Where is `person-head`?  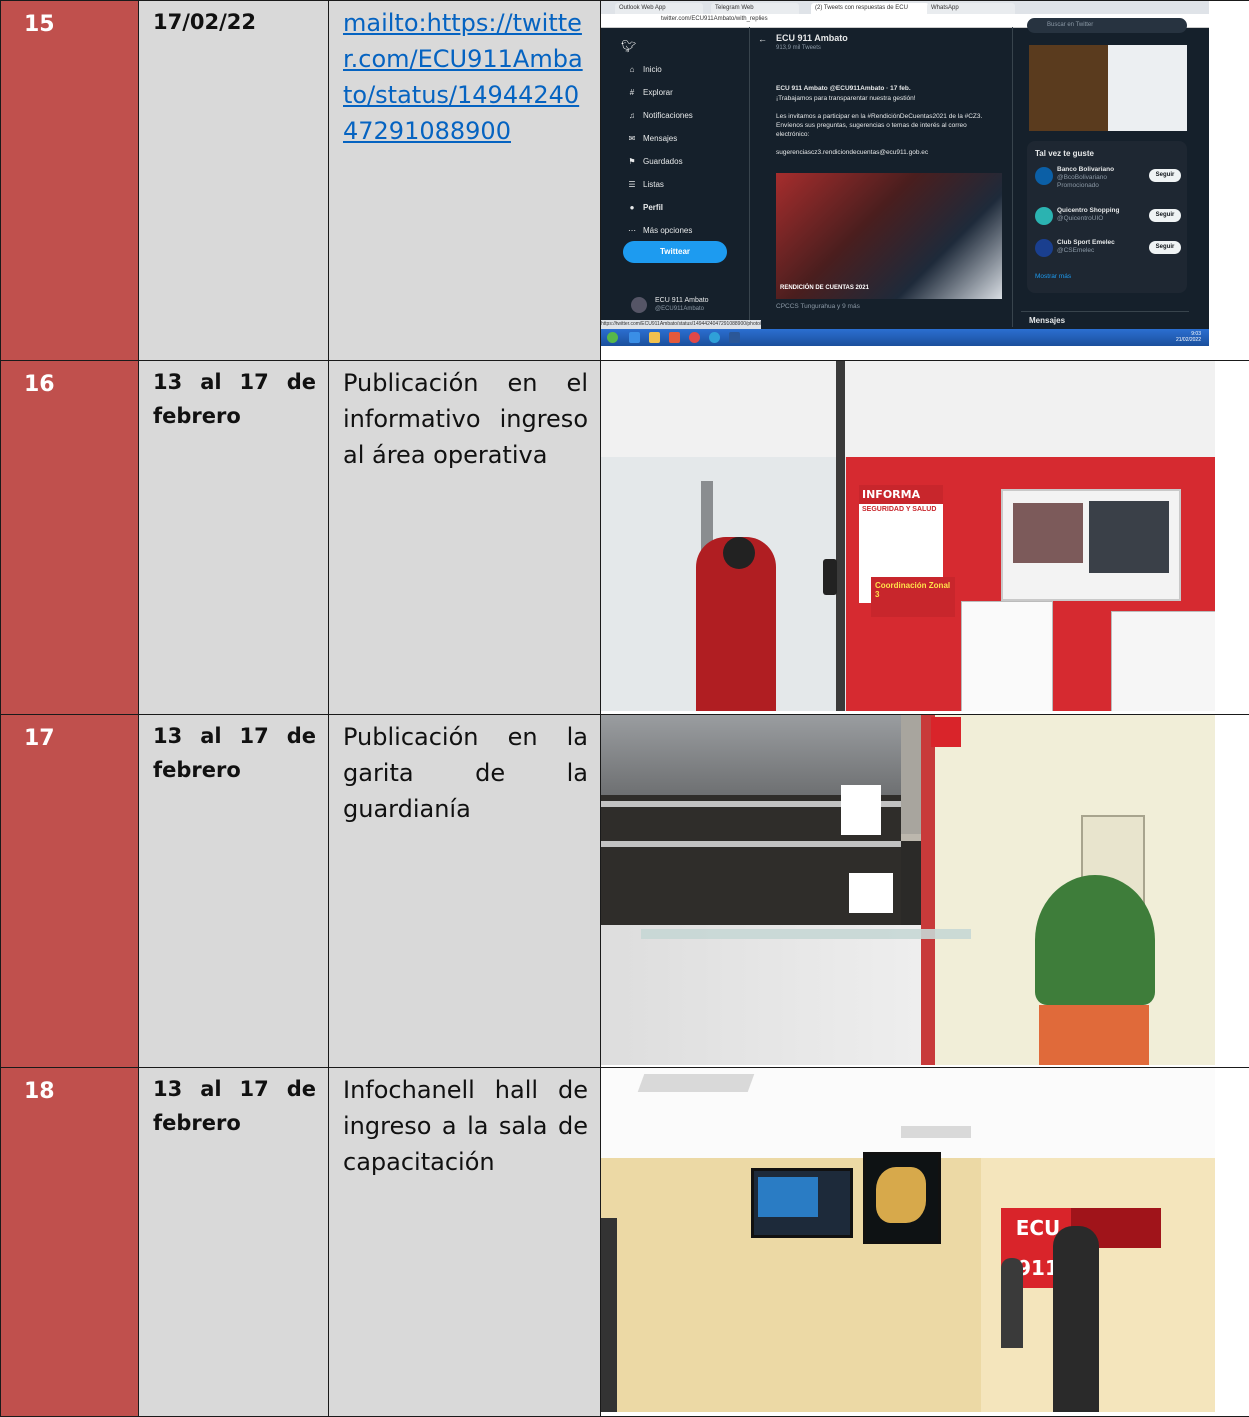
person-head is located at coordinates (739, 553).